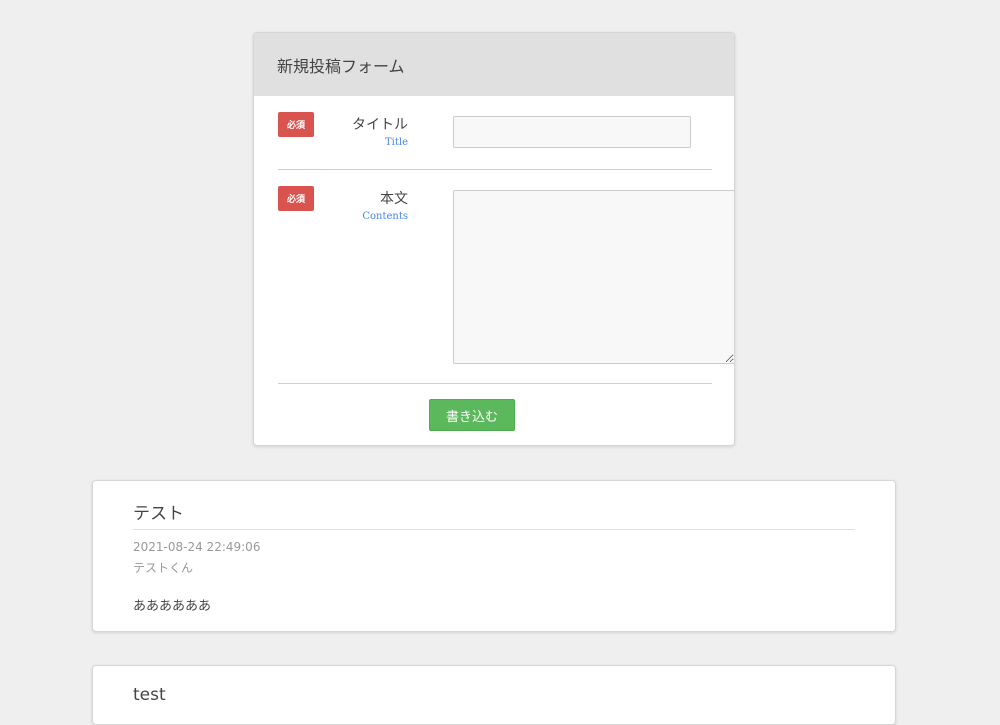 This screenshot has height=725, width=1000. What do you see at coordinates (494, 529) in the screenshot?
I see `post-divider` at bounding box center [494, 529].